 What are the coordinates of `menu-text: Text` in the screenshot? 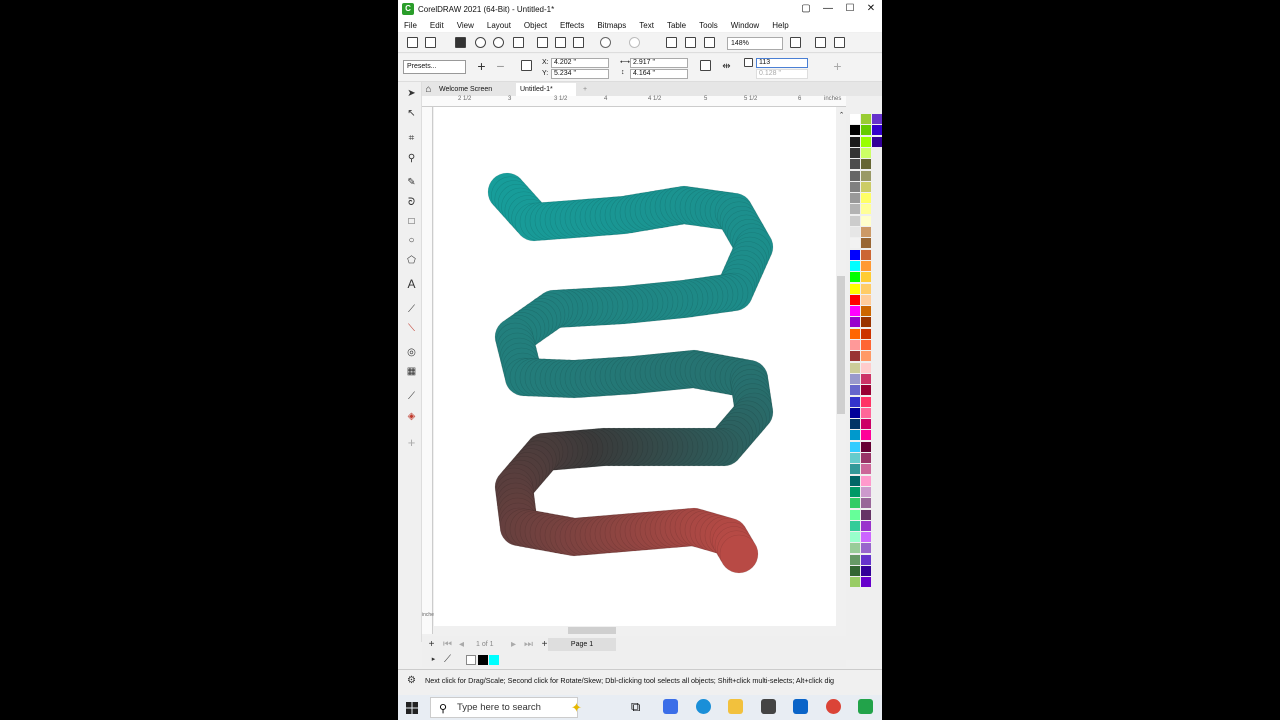 It's located at (646, 25).